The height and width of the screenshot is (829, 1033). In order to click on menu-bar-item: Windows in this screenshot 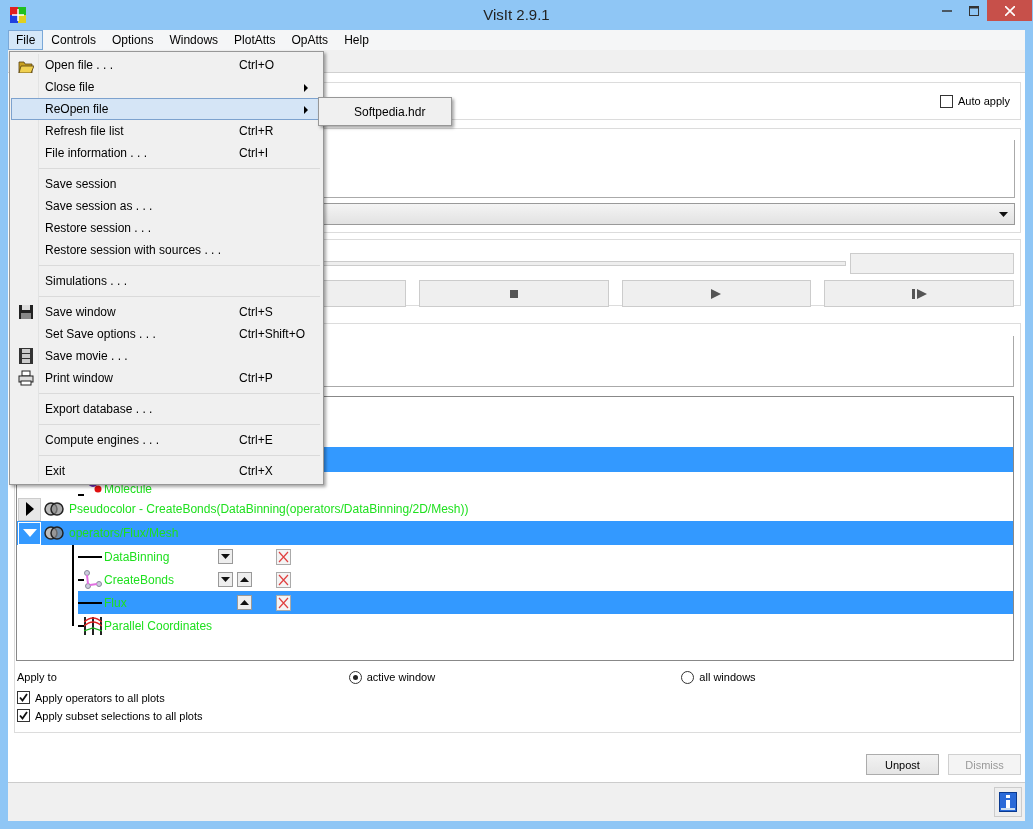, I will do `click(194, 40)`.